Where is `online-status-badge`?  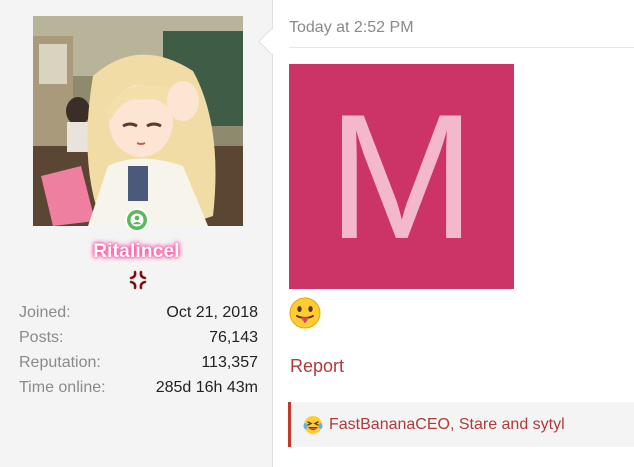
online-status-badge is located at coordinates (137, 220).